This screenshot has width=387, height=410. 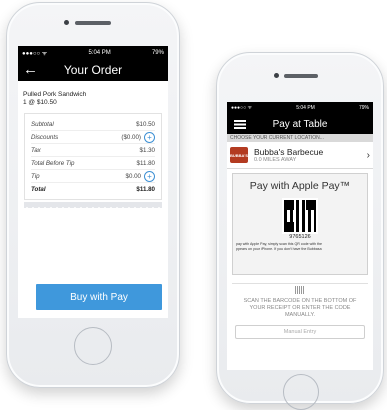 What do you see at coordinates (53, 163) in the screenshot?
I see `row-label: Total Before Tip` at bounding box center [53, 163].